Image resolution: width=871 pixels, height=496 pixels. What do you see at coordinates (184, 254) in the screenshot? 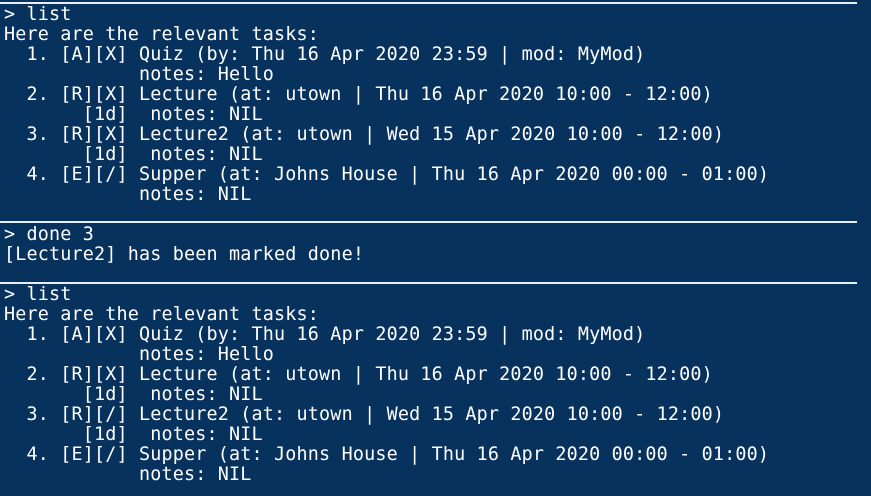
I see `response-line: [Lecture2] has been marked done!` at bounding box center [184, 254].